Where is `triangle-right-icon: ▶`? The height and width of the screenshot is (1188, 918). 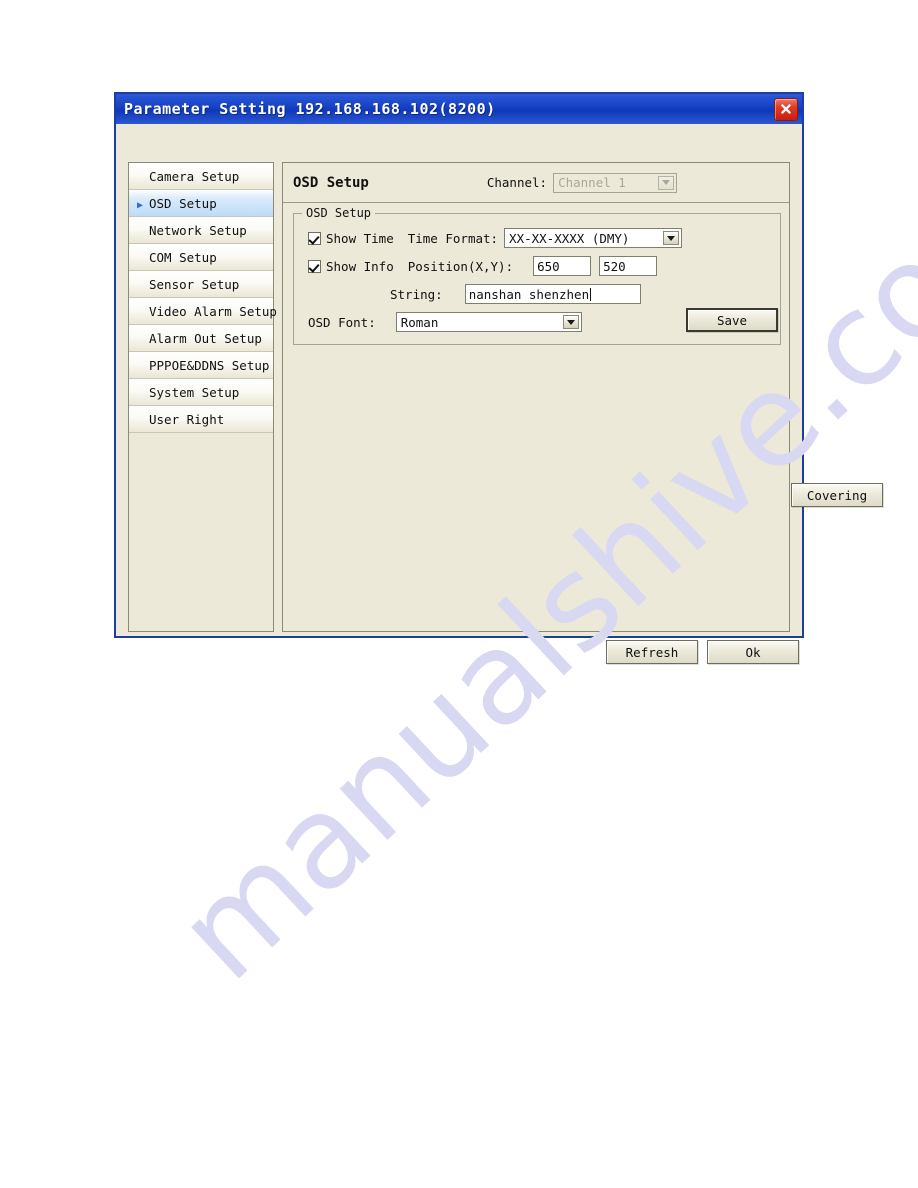 triangle-right-icon: ▶ is located at coordinates (140, 205).